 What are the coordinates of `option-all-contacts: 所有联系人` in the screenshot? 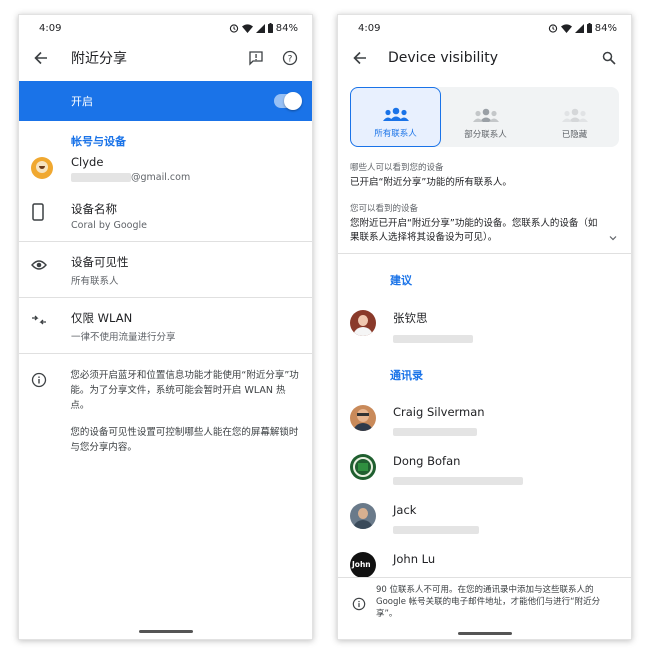 It's located at (395, 117).